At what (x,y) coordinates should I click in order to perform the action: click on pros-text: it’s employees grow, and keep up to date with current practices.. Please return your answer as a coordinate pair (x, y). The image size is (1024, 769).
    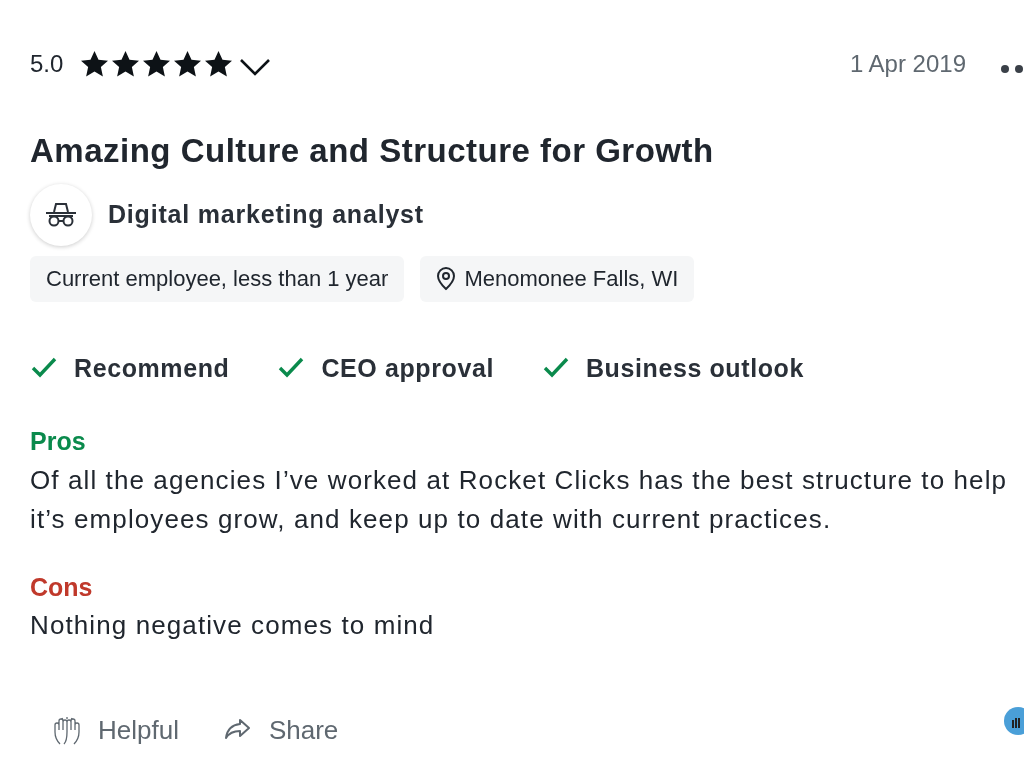
    Looking at the image, I should click on (431, 519).